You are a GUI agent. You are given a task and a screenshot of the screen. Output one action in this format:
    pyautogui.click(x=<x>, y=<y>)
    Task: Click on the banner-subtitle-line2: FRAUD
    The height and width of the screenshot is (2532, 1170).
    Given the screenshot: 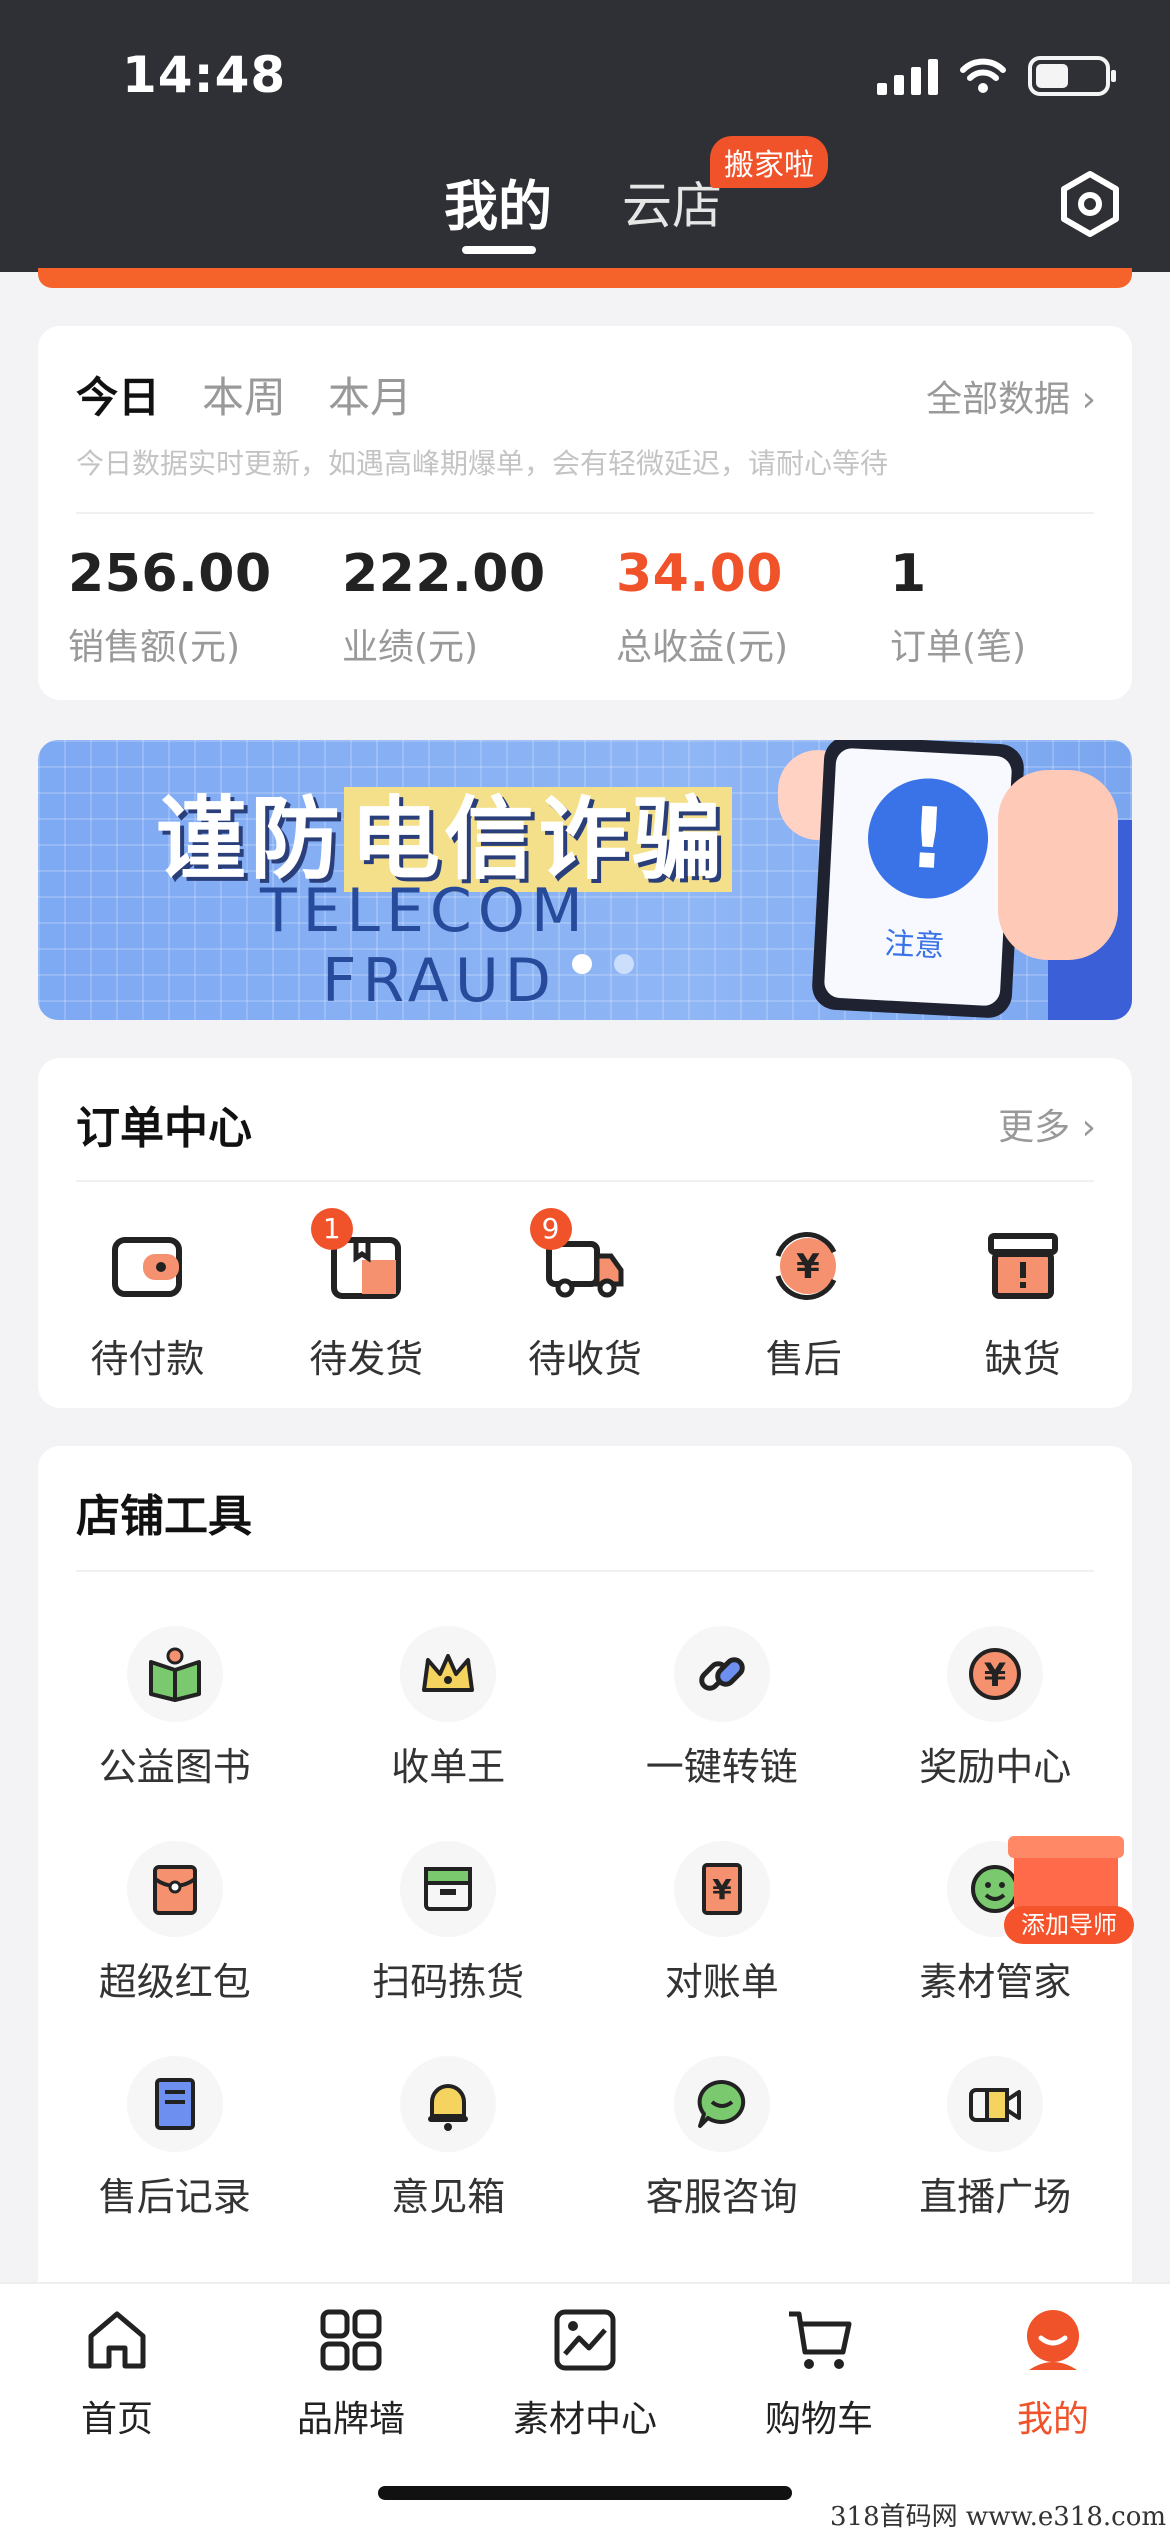 What is the action you would take?
    pyautogui.click(x=439, y=981)
    